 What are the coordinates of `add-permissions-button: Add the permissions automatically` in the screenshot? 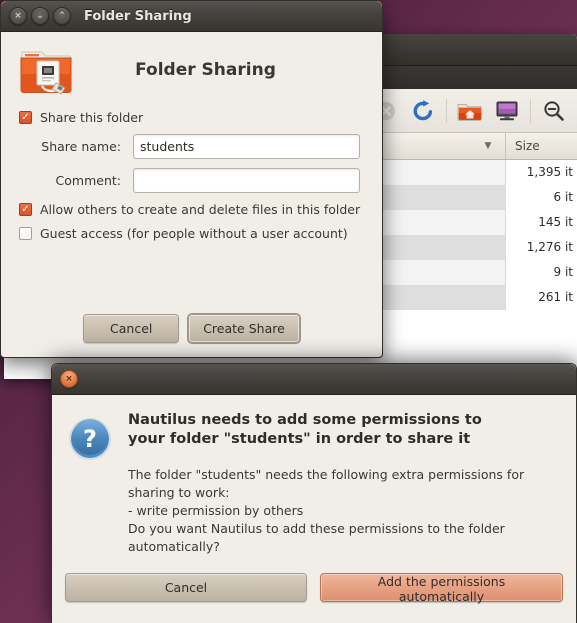 It's located at (441, 588).